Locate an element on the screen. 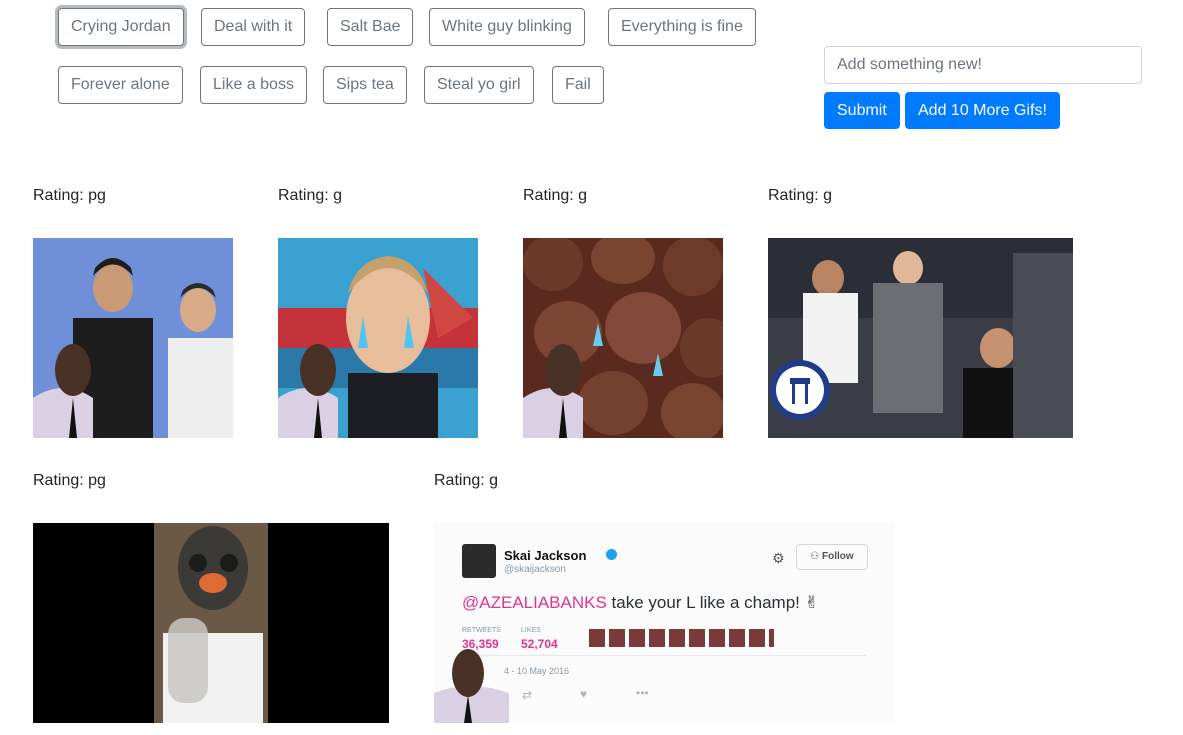  tweet-body: take your L like a champ! is located at coordinates (703, 602).